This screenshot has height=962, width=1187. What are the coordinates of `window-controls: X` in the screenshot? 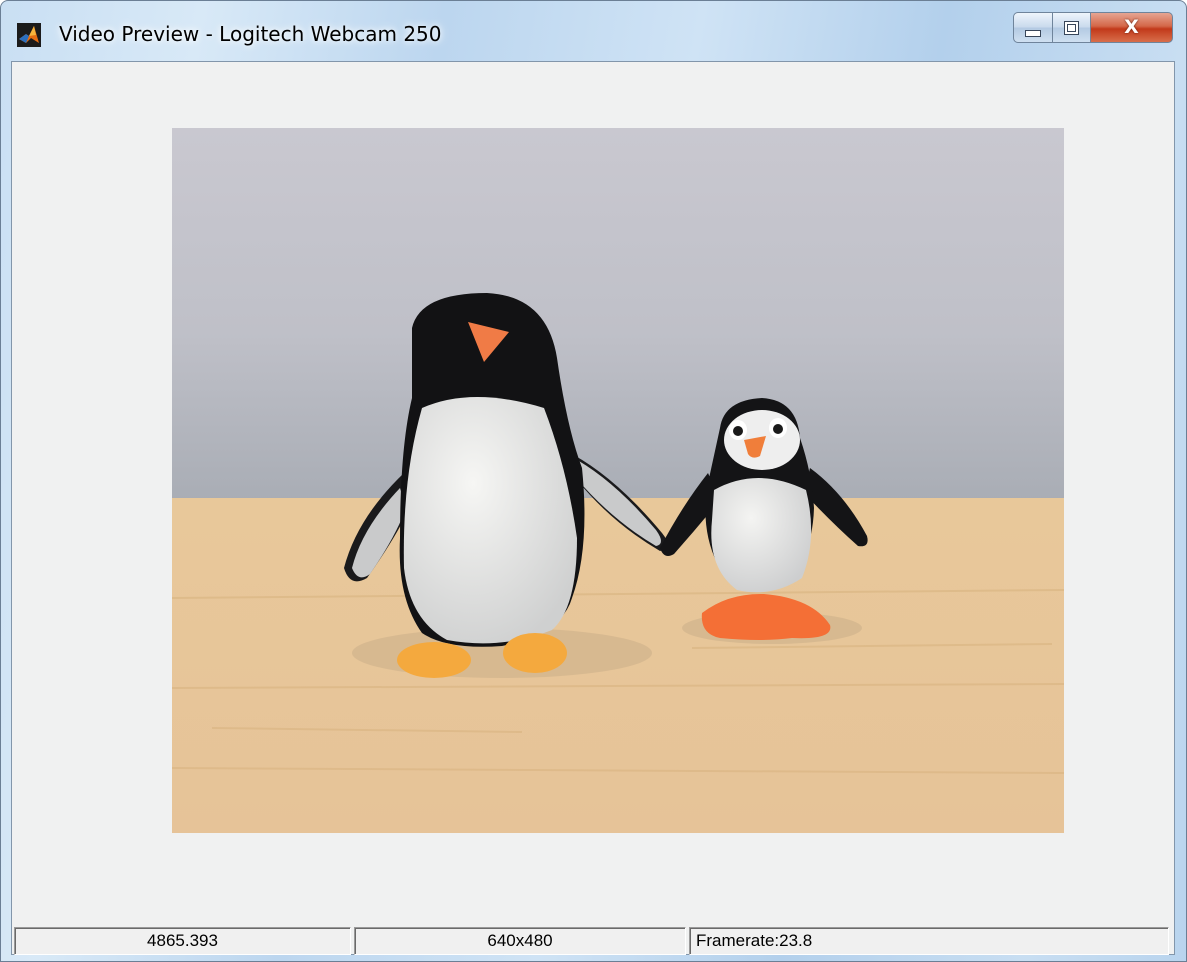 It's located at (1093, 28).